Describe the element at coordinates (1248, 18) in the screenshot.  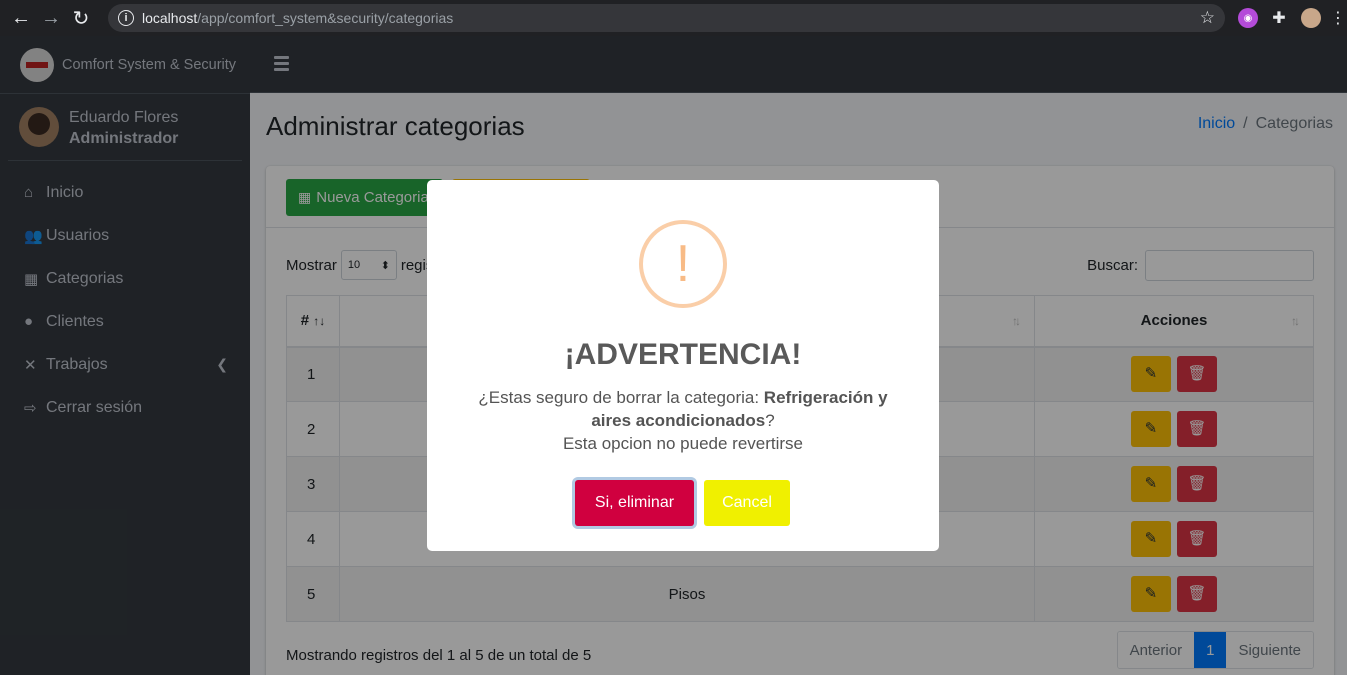
I see `extension-icon: ◉` at that location.